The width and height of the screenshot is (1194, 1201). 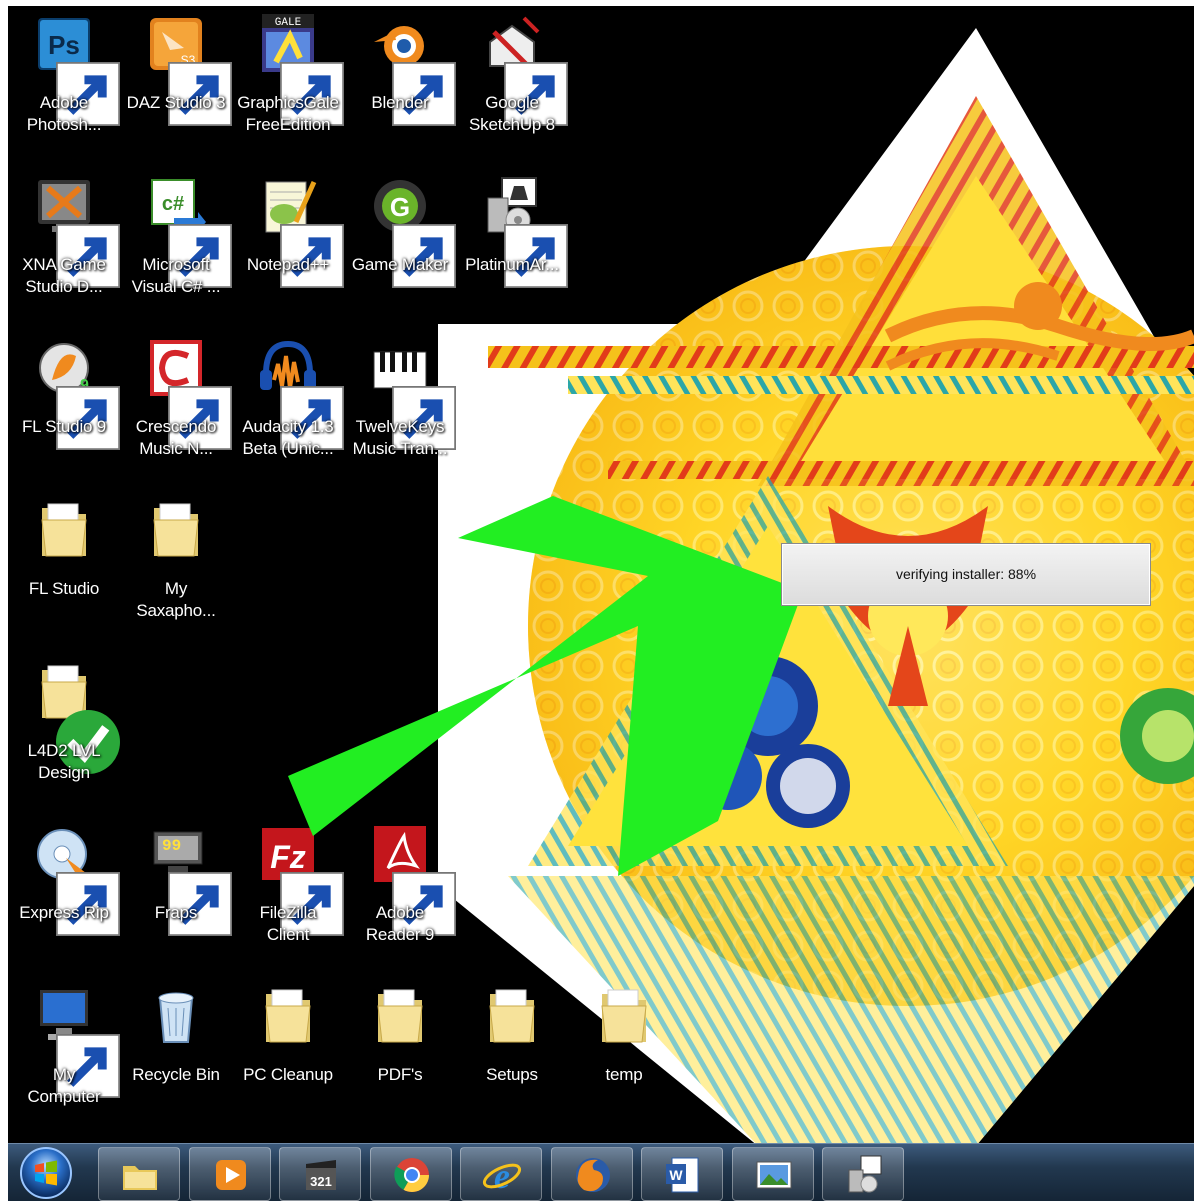 What do you see at coordinates (400, 264) in the screenshot?
I see `desktop-icon-label: Game Maker` at bounding box center [400, 264].